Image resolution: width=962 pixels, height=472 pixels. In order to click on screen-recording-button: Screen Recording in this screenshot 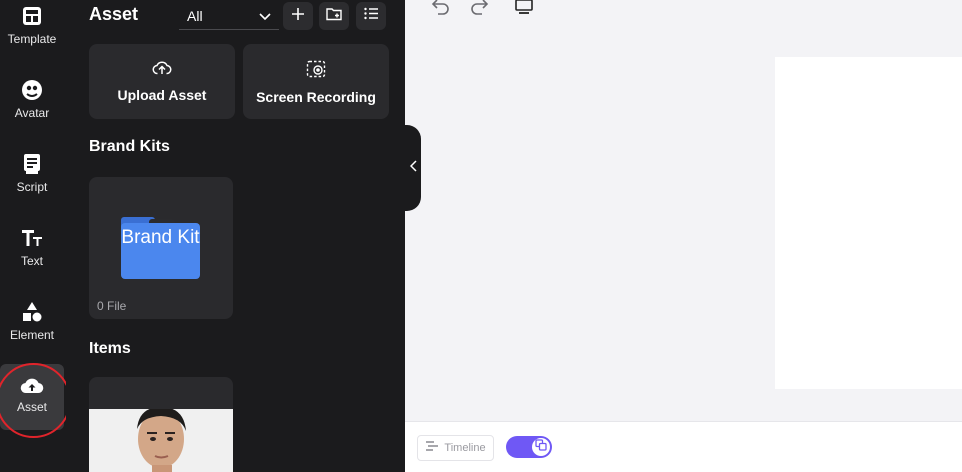, I will do `click(316, 81)`.